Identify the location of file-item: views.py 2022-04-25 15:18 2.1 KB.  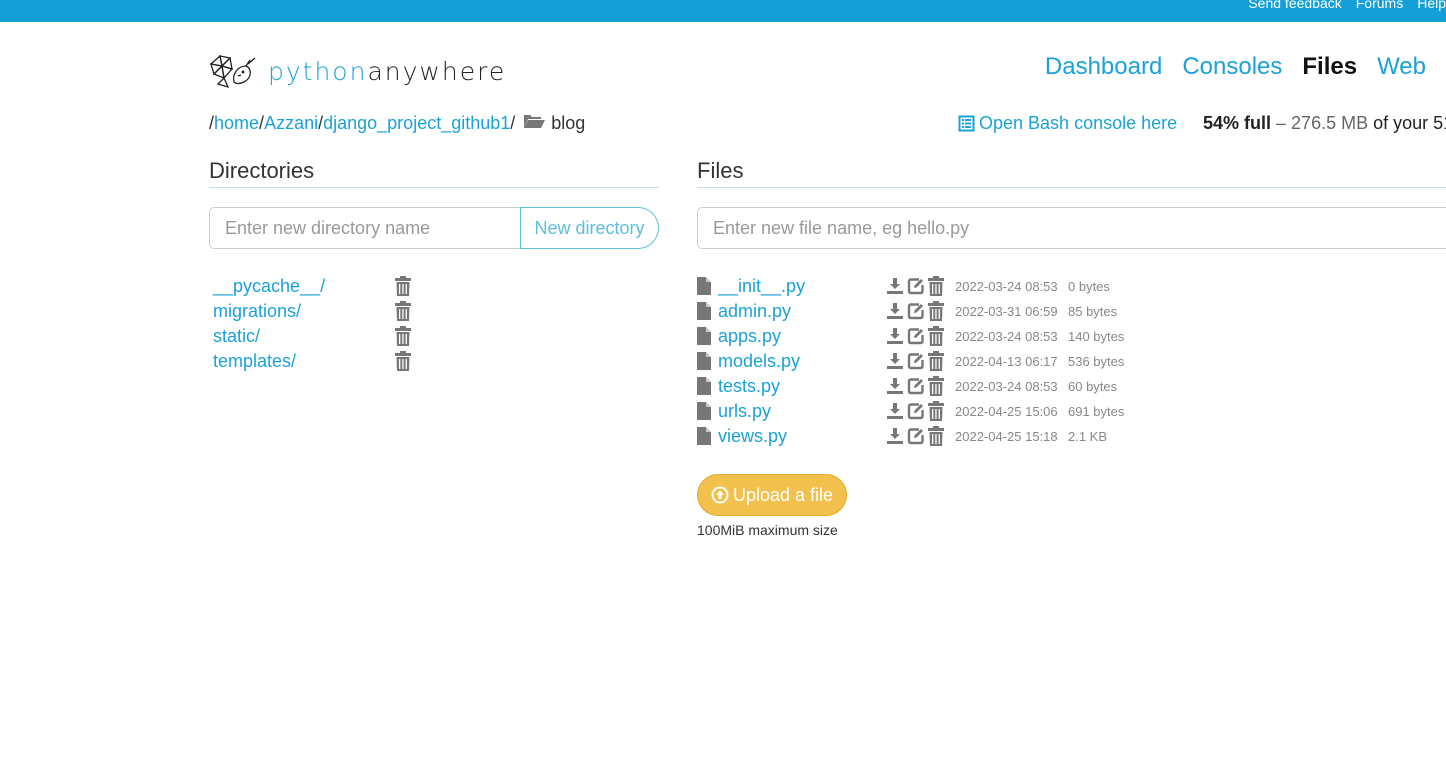
(917, 436).